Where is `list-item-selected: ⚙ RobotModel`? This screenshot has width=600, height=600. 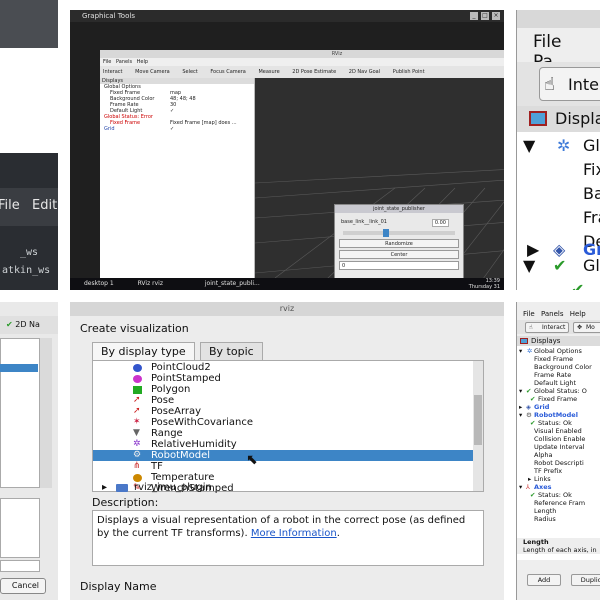 list-item-selected: ⚙ RobotModel is located at coordinates (284, 455).